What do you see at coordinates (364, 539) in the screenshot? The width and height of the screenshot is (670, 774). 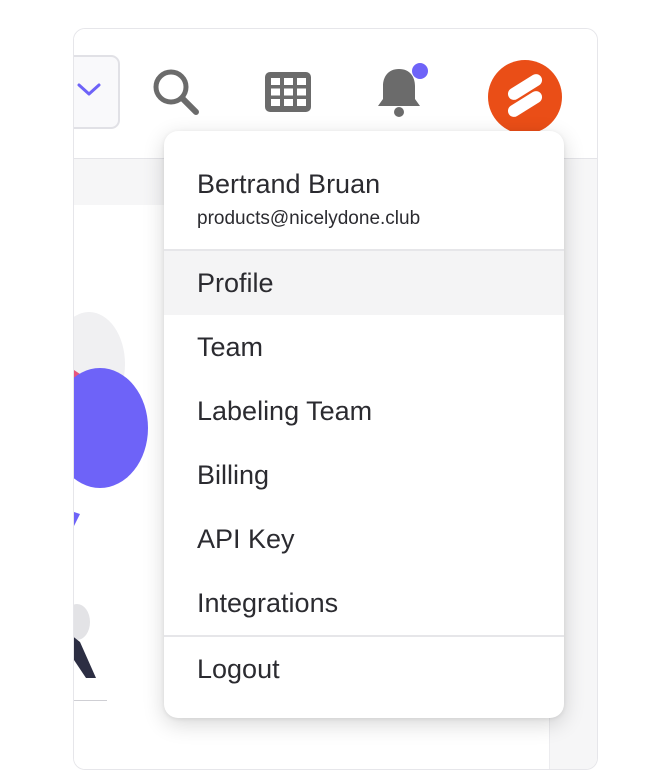 I see `menu-item-api-key: API Key` at bounding box center [364, 539].